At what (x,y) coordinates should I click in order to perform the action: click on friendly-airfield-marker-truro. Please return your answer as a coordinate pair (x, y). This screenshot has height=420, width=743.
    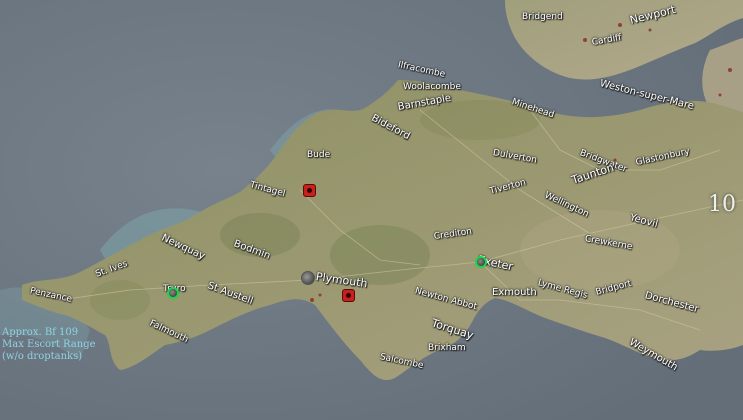
    Looking at the image, I should click on (173, 293).